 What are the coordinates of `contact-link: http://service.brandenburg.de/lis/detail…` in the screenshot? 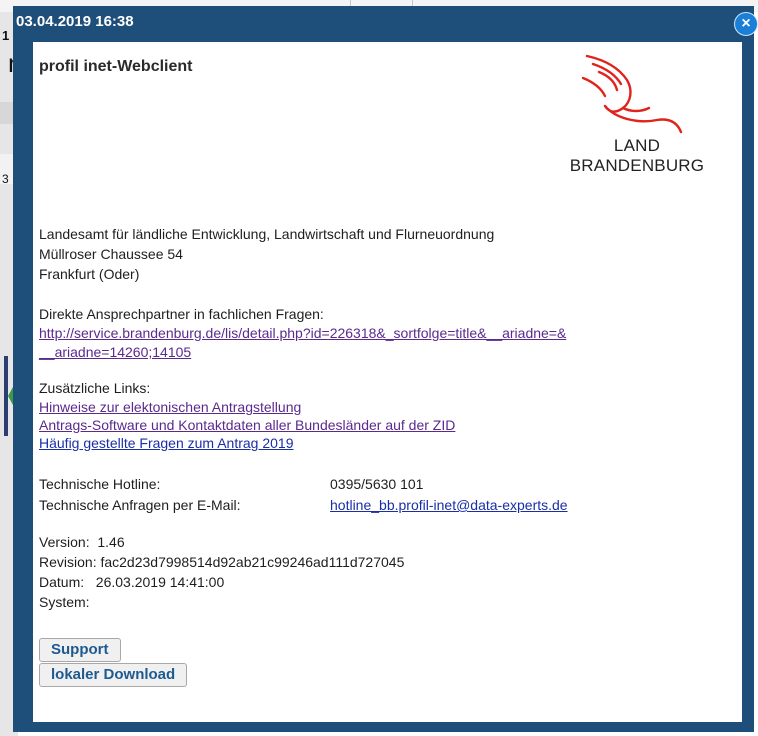 It's located at (302, 333).